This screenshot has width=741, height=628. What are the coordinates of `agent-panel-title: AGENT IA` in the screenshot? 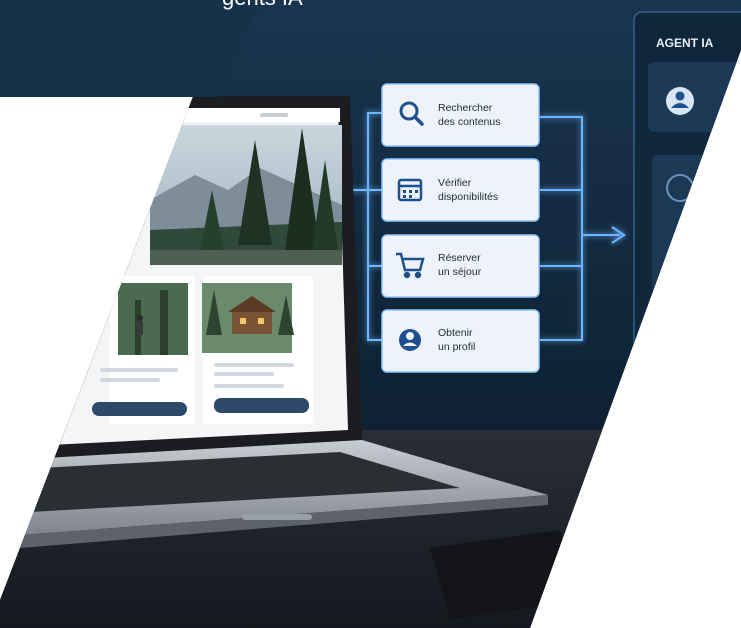 It's located at (685, 43).